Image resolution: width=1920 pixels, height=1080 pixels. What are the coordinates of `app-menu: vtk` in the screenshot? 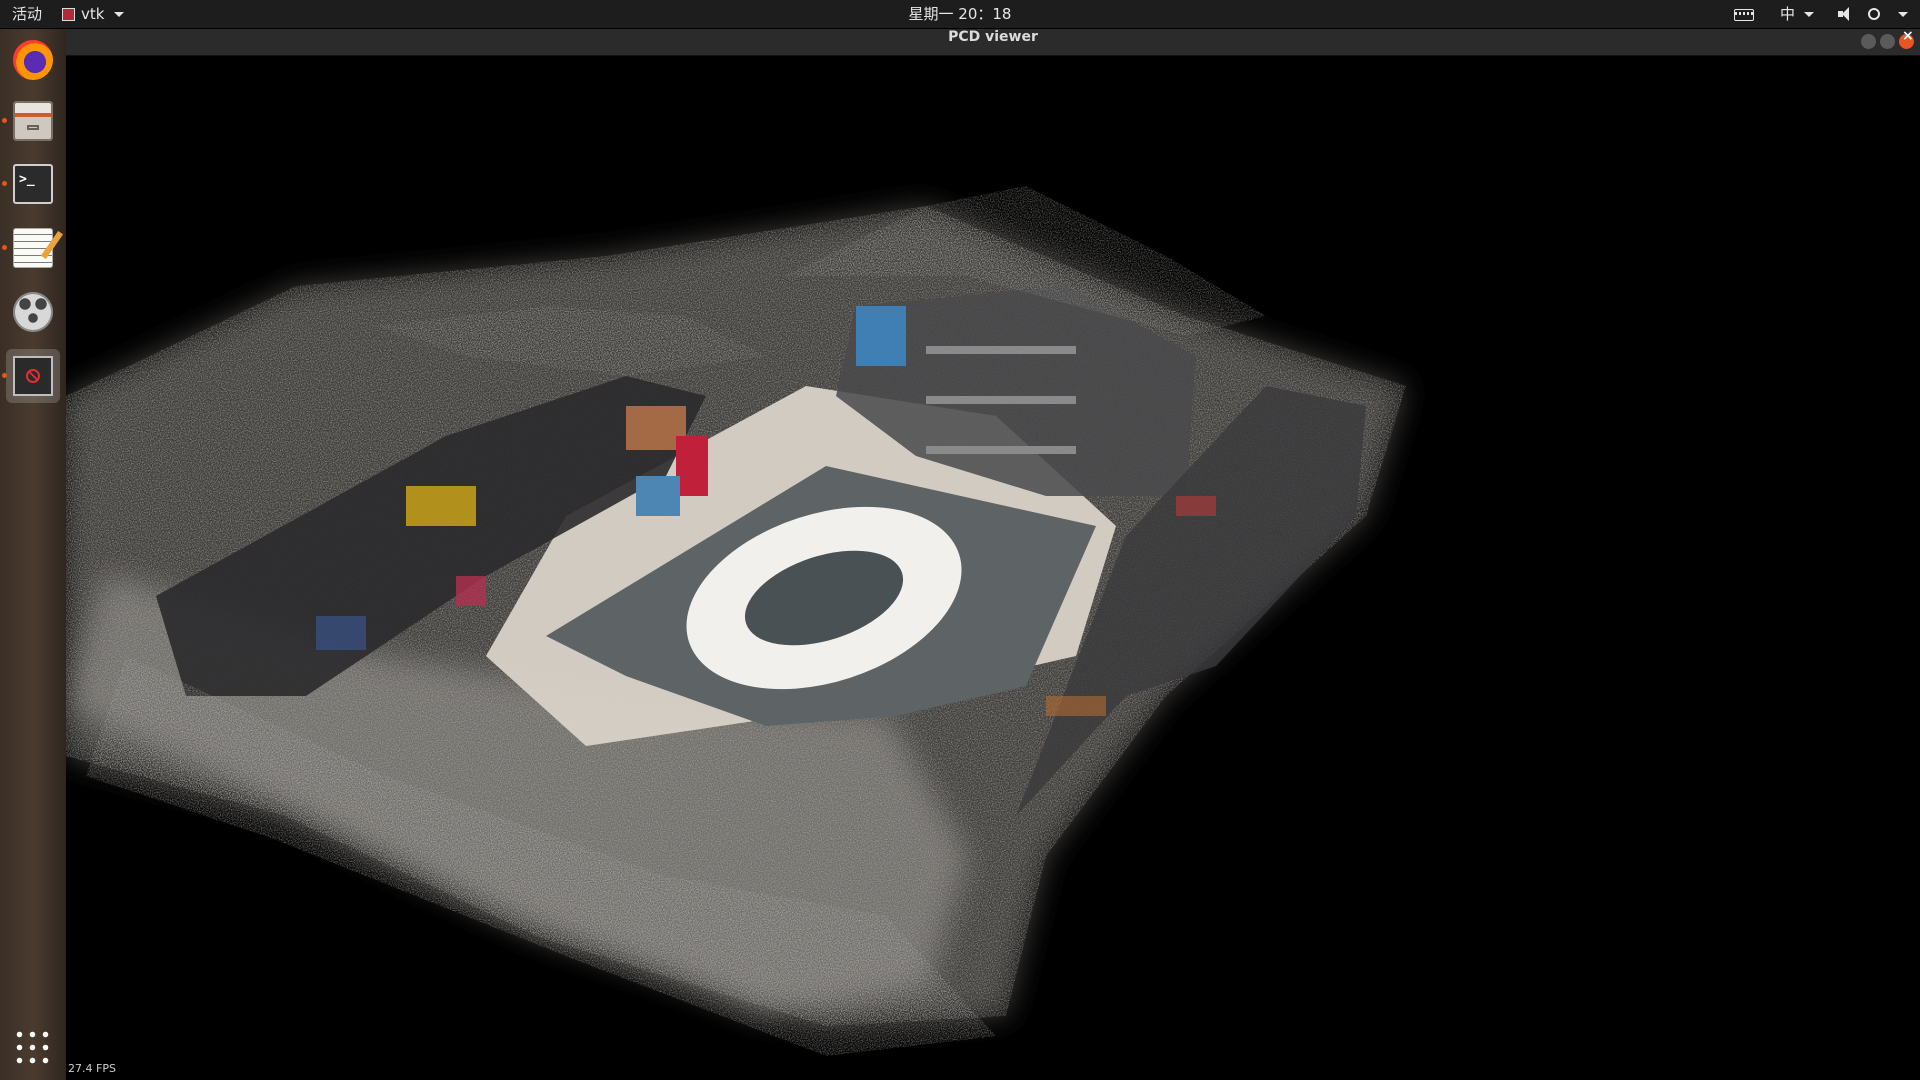 It's located at (93, 14).